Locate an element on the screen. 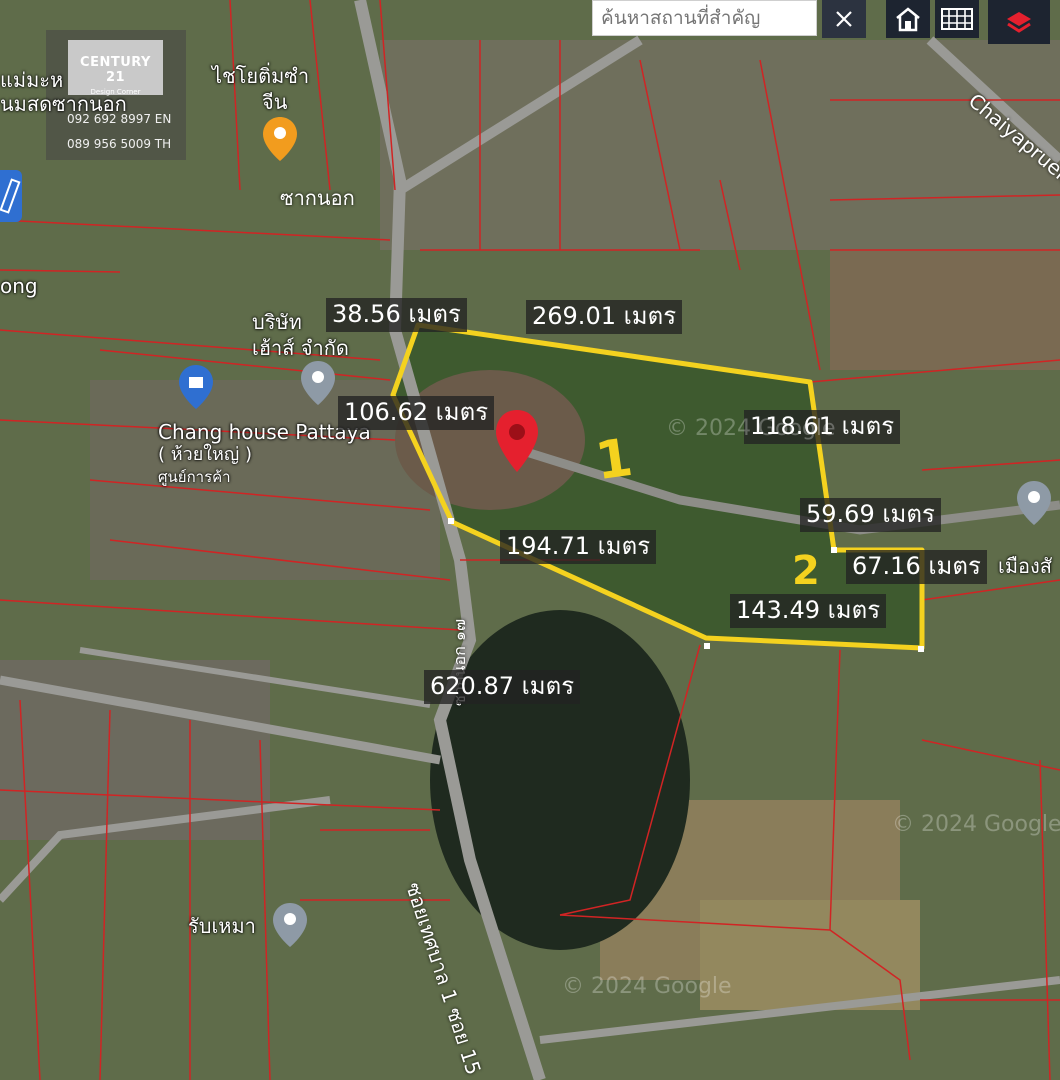 This screenshot has width=1060, height=1080. restaurant-marker-icon is located at coordinates (280, 139).